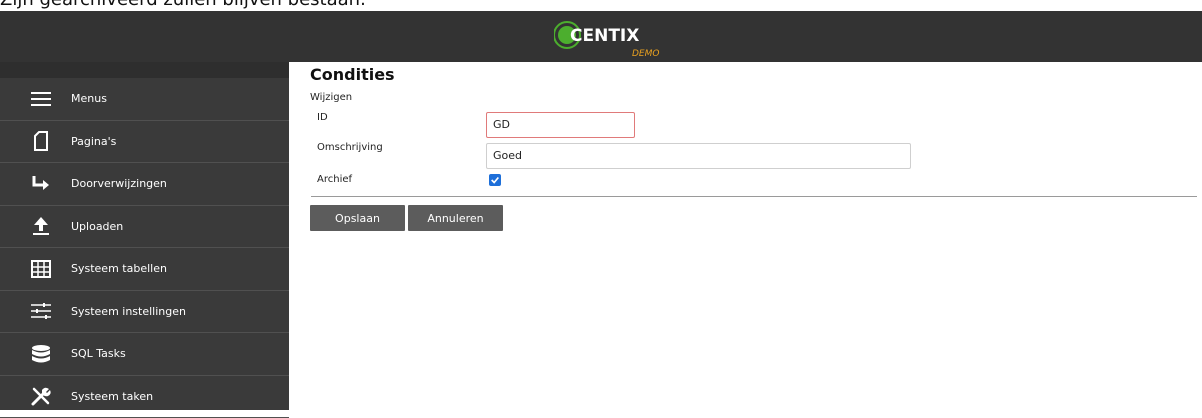  I want to click on page-title: Condities, so click(352, 74).